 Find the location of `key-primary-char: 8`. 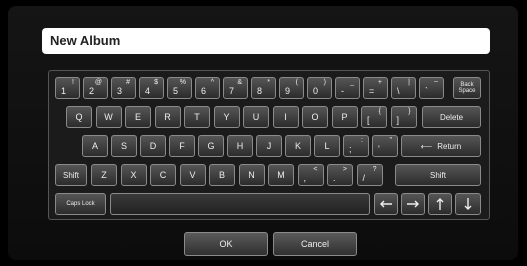

key-primary-char: 8 is located at coordinates (260, 91).